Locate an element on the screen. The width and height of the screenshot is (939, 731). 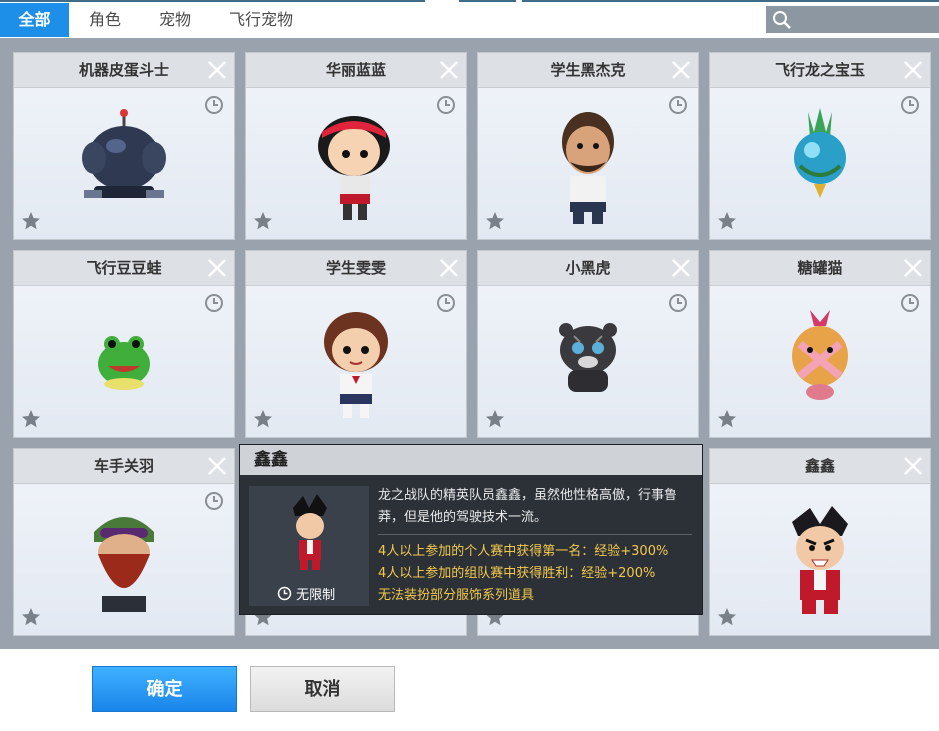
confirm-button: 确定 is located at coordinates (164, 689).